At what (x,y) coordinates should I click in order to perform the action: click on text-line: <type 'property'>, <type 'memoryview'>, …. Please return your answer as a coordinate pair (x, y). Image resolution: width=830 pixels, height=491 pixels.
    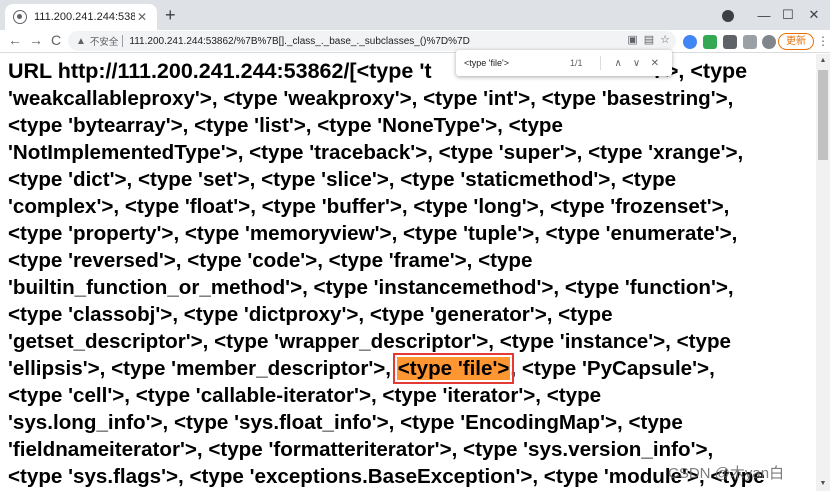
    Looking at the image, I should click on (373, 233).